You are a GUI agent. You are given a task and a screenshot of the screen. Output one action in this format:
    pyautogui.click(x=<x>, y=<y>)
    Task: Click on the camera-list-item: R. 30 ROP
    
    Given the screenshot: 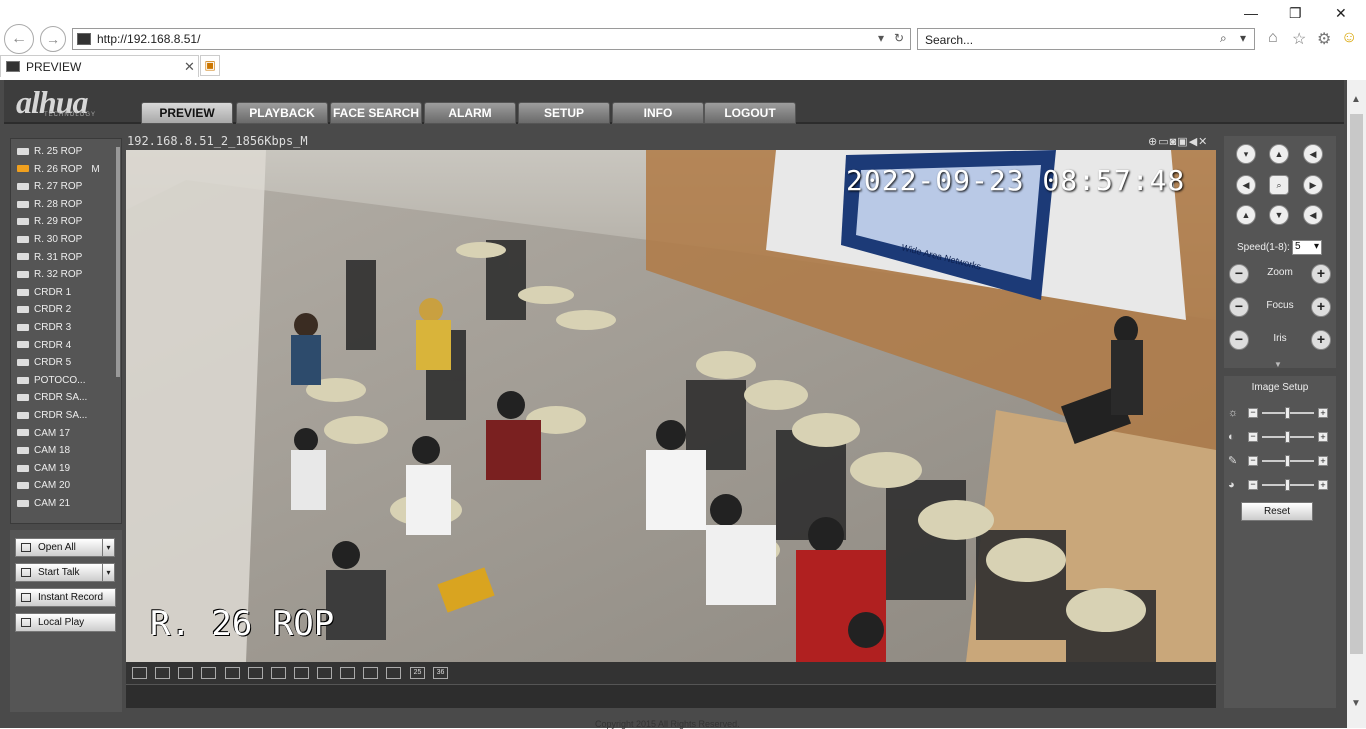 What is the action you would take?
    pyautogui.click(x=49, y=242)
    